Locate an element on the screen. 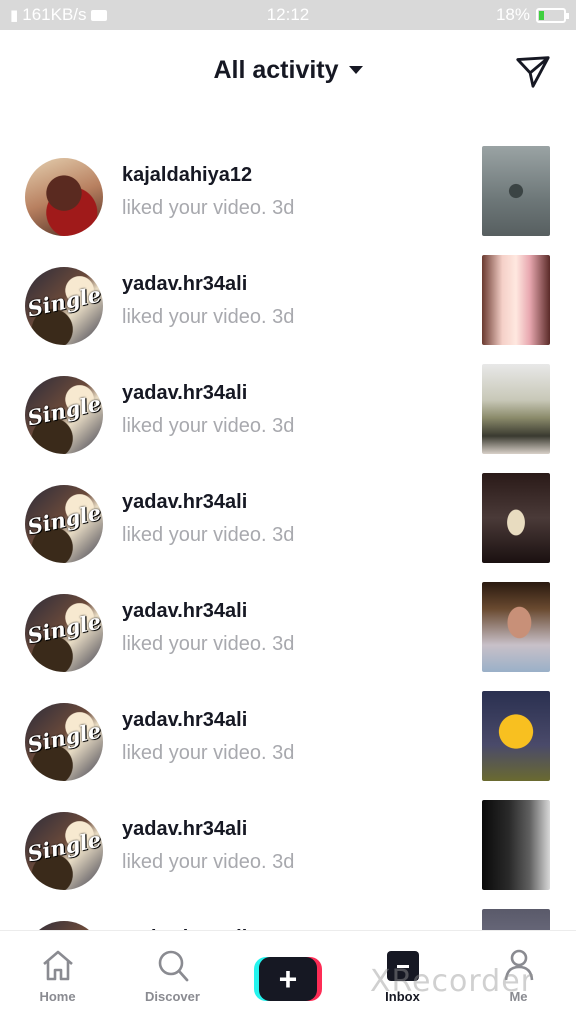 This screenshot has width=576, height=1024. create-button: + is located at coordinates (288, 979).